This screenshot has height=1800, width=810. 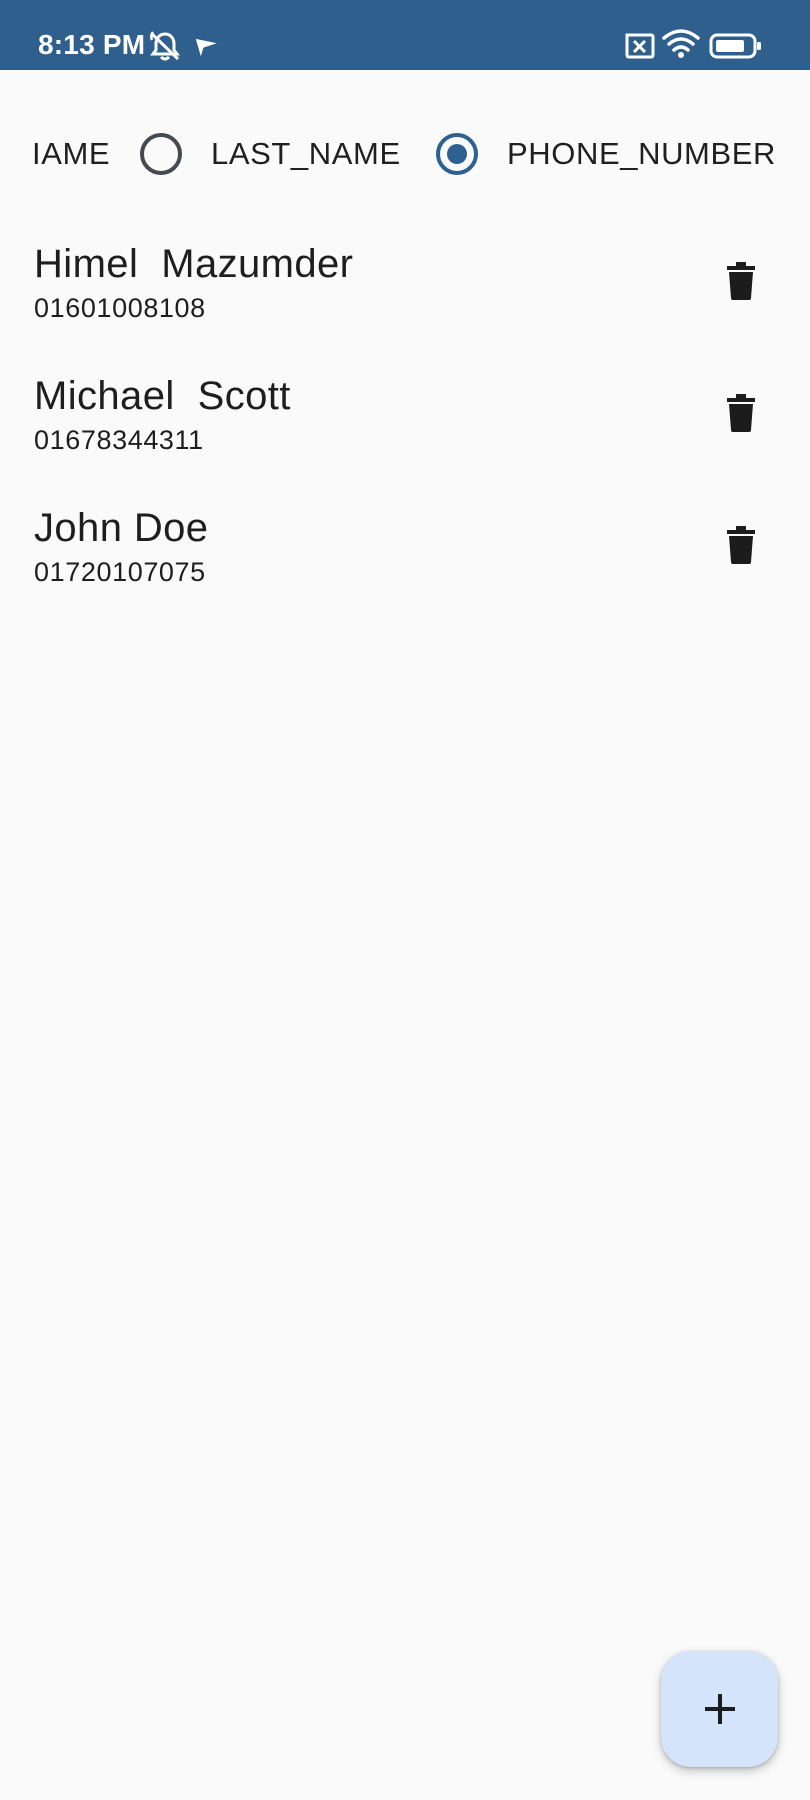 What do you see at coordinates (161, 154) in the screenshot?
I see `radio-last-name` at bounding box center [161, 154].